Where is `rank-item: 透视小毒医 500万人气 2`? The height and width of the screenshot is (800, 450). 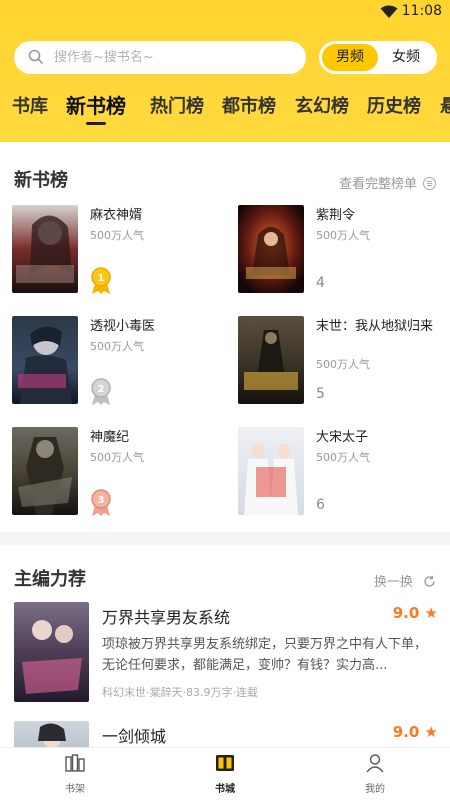
rank-item: 透视小毒医 500万人气 2 is located at coordinates (117, 366).